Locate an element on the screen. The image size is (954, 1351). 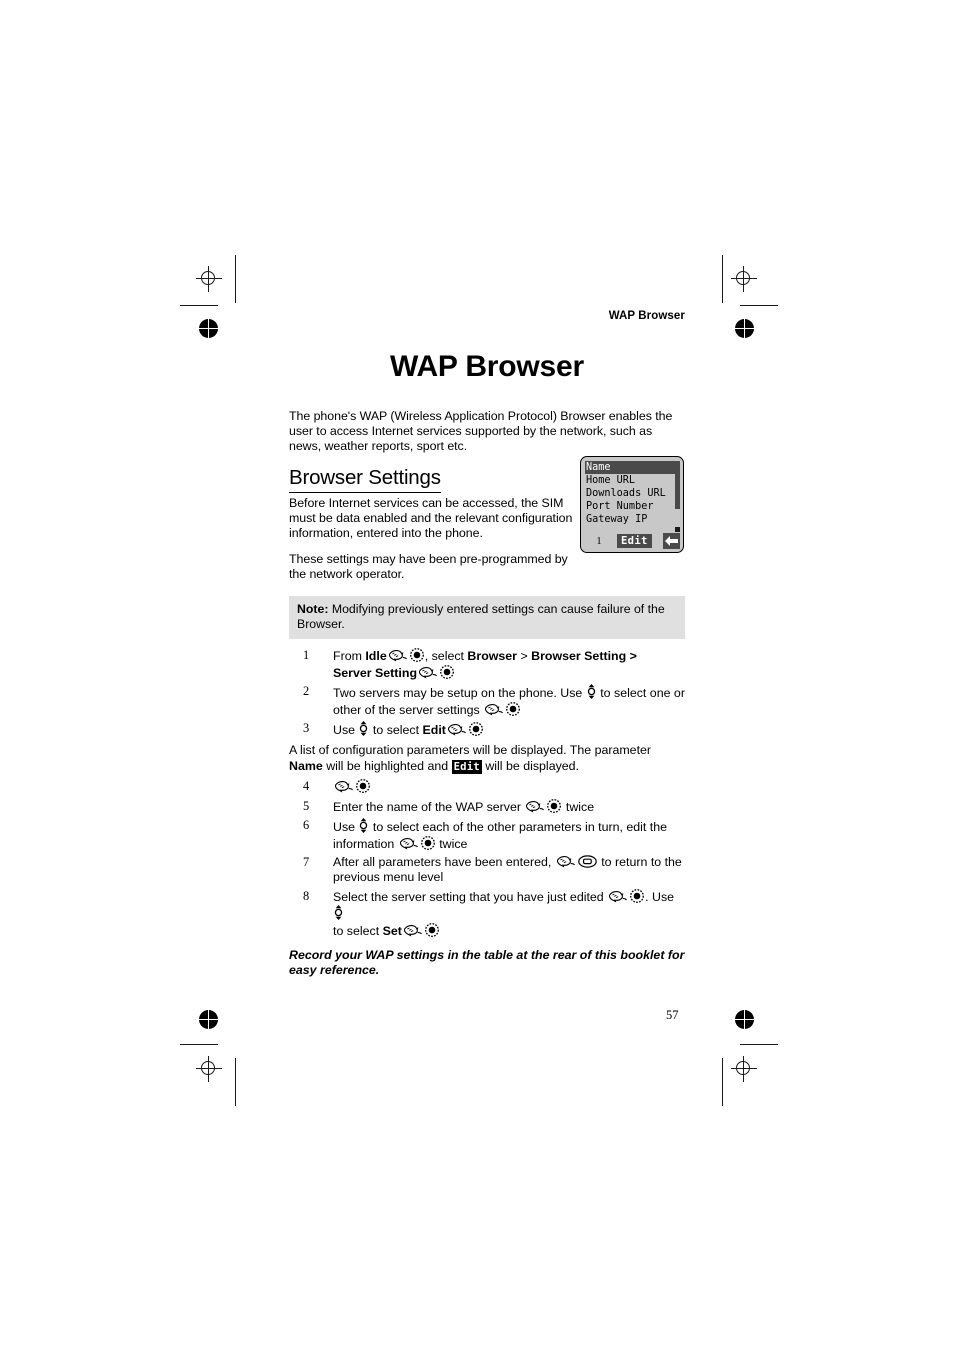
step-item: 5 Enter the name of the WAP server twice is located at coordinates (449, 806).